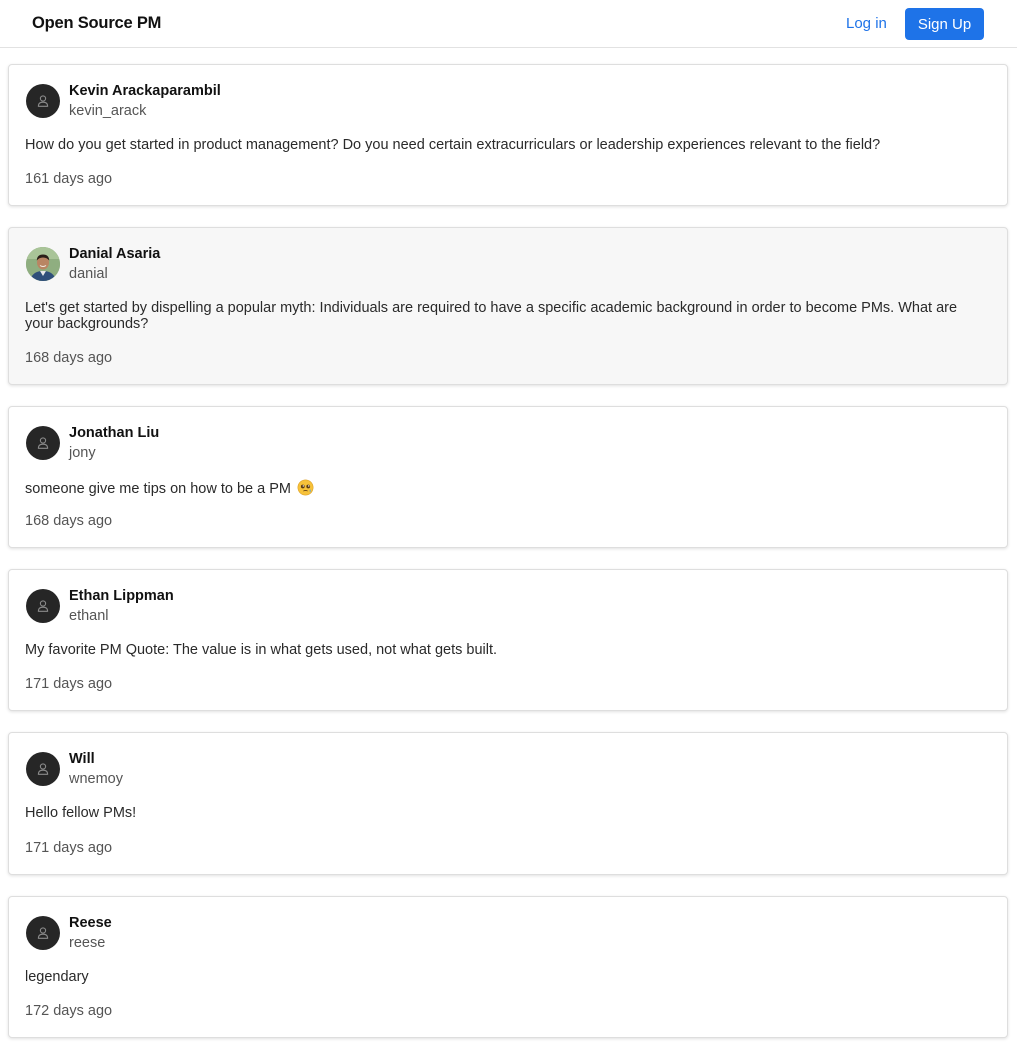 This screenshot has width=1017, height=1046. What do you see at coordinates (96, 23) in the screenshot?
I see `brand-title: Open Source PM` at bounding box center [96, 23].